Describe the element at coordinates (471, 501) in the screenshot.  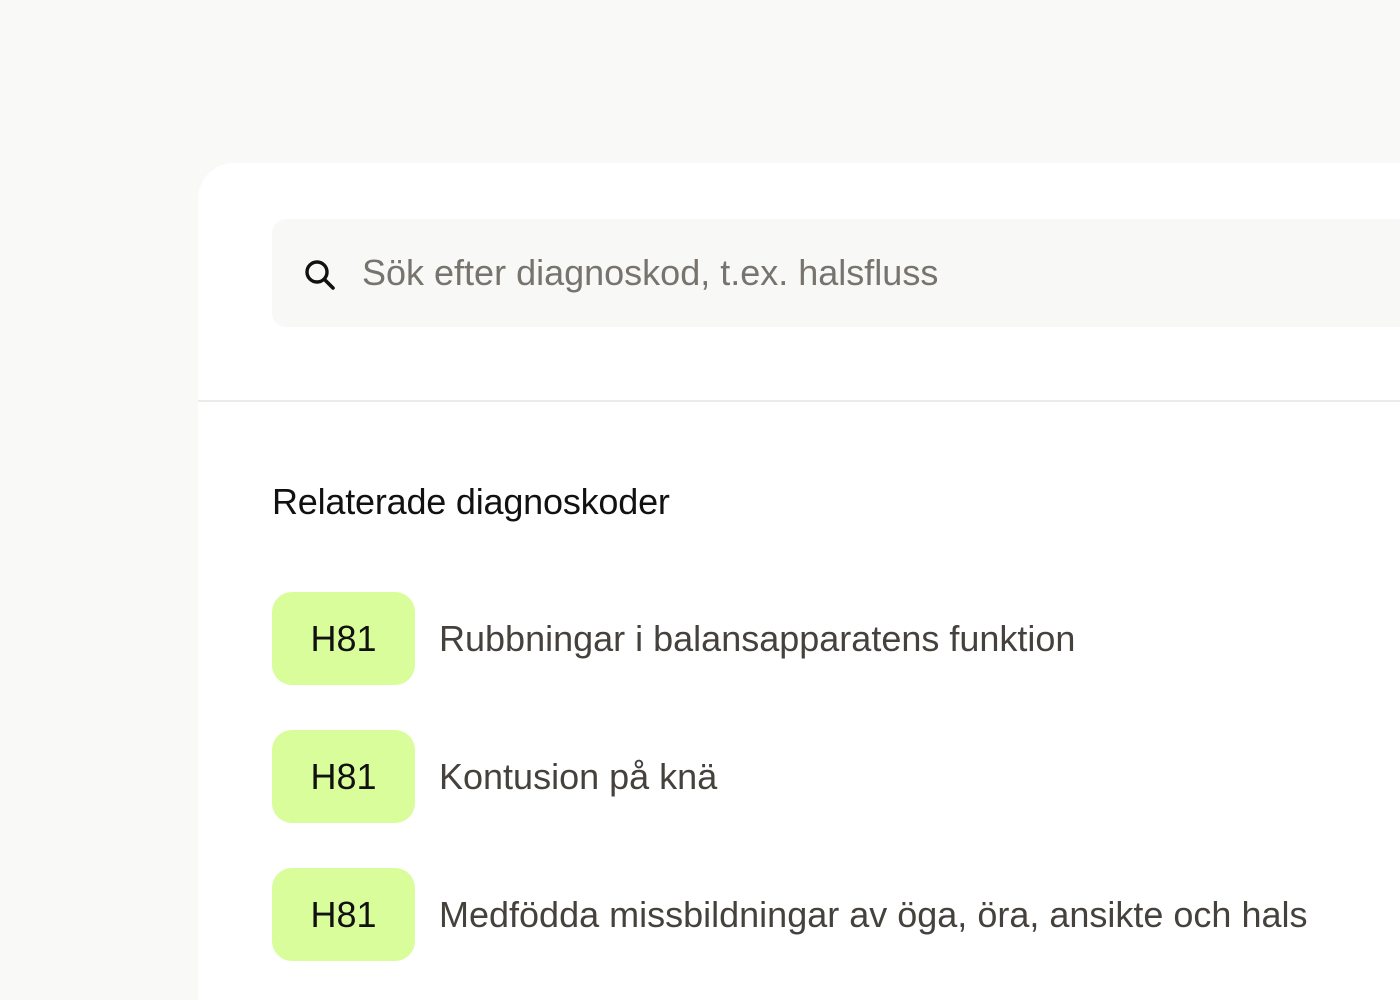
I see `section-title: Relaterade diagnoskoder` at that location.